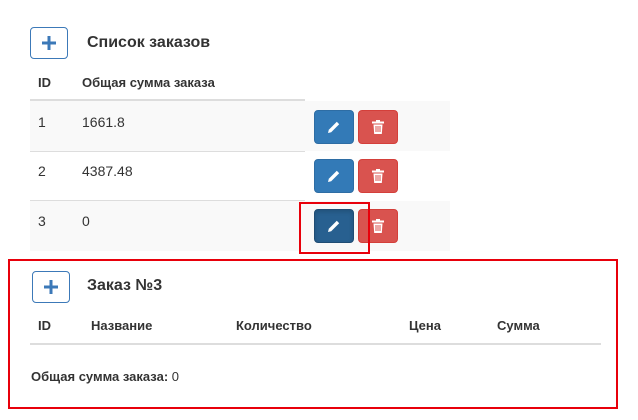 This screenshot has height=420, width=638. What do you see at coordinates (334, 228) in the screenshot?
I see `edit-button-highlight` at bounding box center [334, 228].